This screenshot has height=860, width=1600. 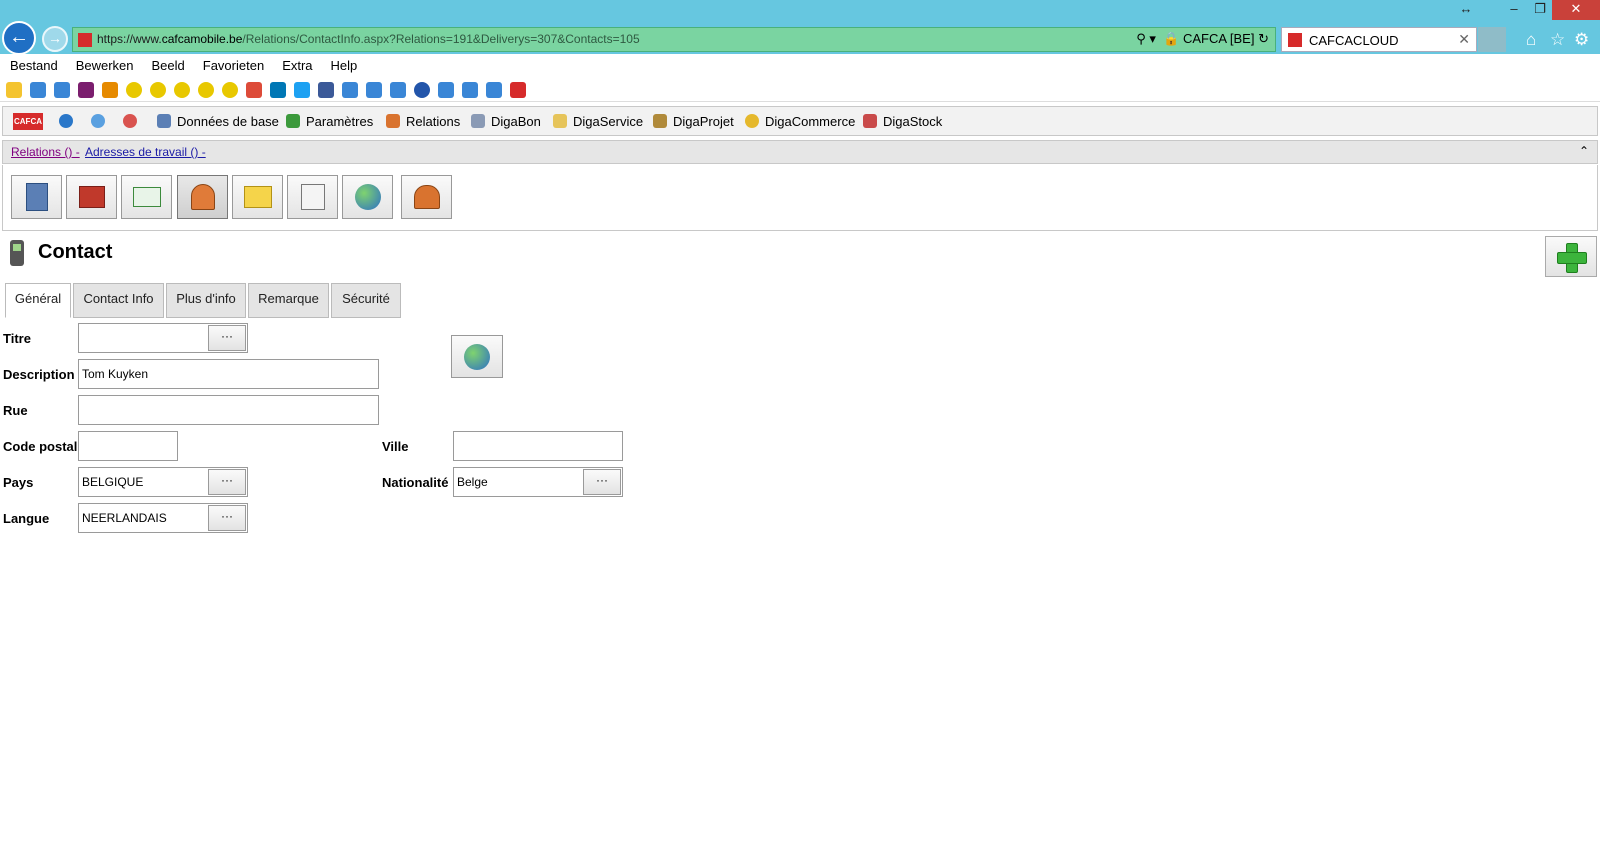 I want to click on code-postal-label: Code postal, so click(x=40, y=446).